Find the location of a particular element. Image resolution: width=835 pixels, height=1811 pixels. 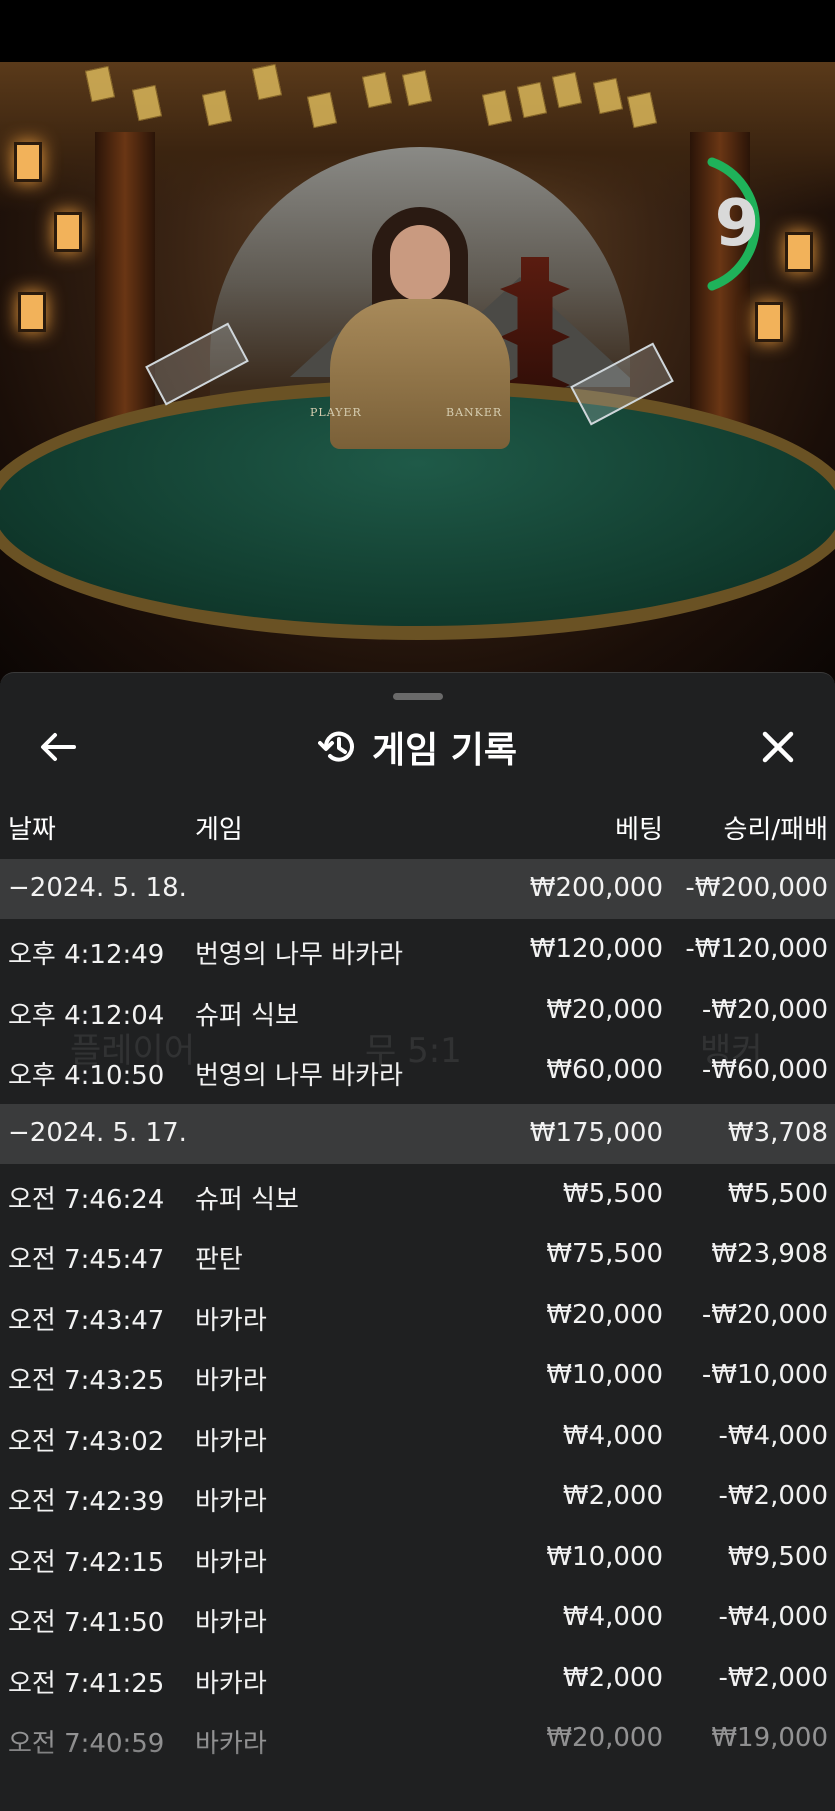

history-row: 오전 7:46:24 슈퍼 식보 ₩5,500 ₩5,500 is located at coordinates (417, 1195).